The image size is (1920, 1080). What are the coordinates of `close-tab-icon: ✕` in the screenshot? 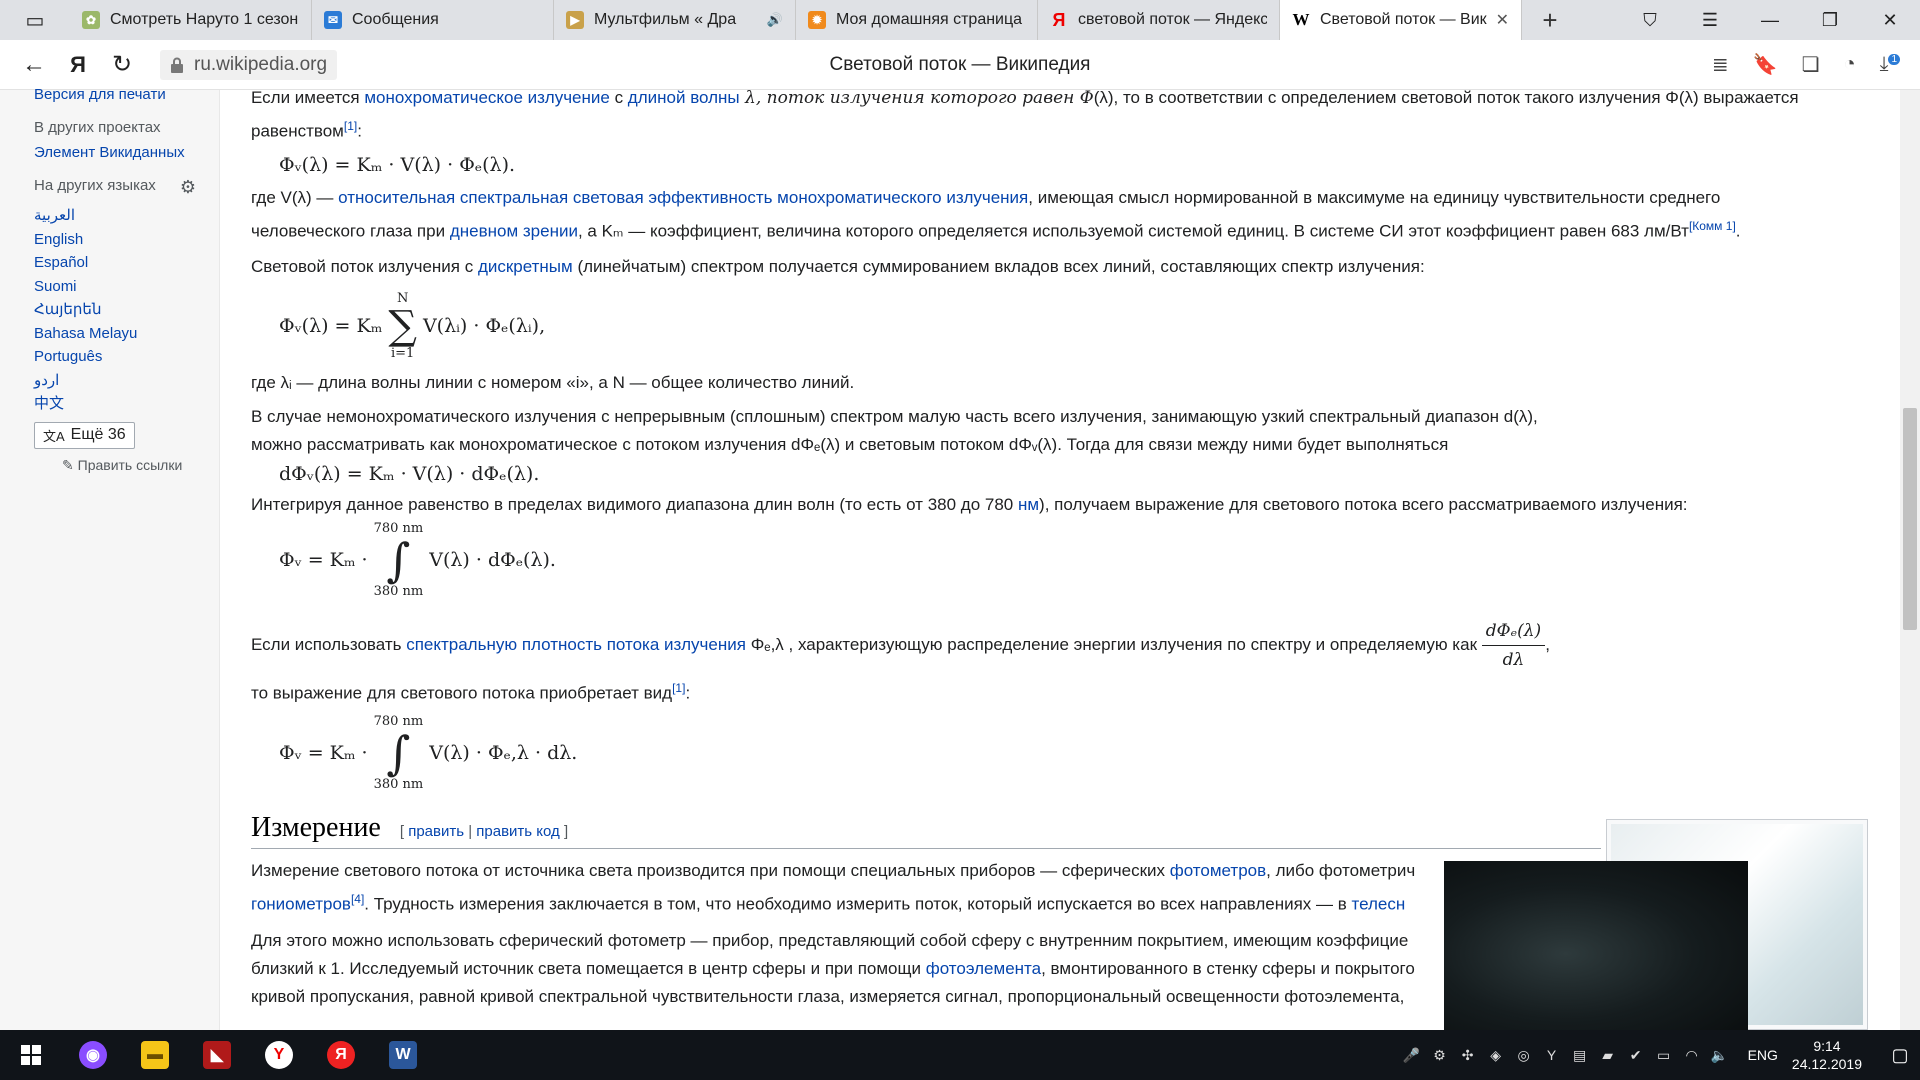 It's located at (1502, 20).